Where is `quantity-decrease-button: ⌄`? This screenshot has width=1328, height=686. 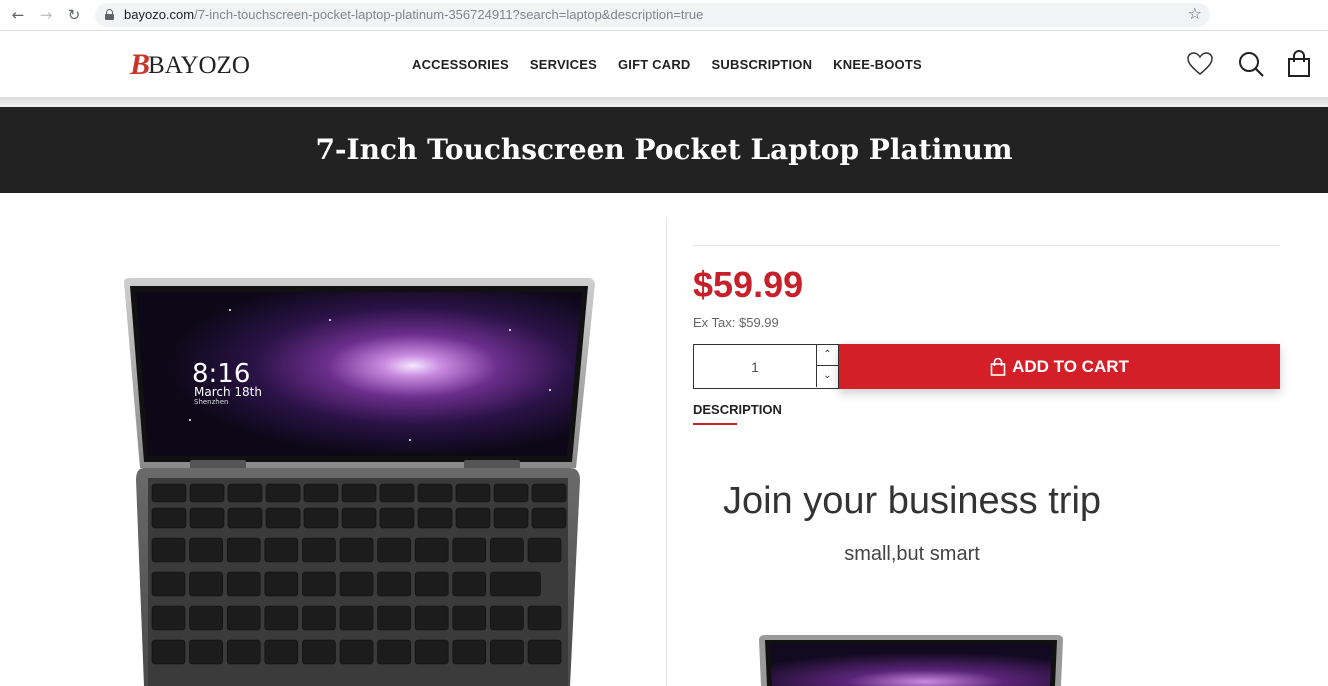
quantity-decrease-button: ⌄ is located at coordinates (827, 376).